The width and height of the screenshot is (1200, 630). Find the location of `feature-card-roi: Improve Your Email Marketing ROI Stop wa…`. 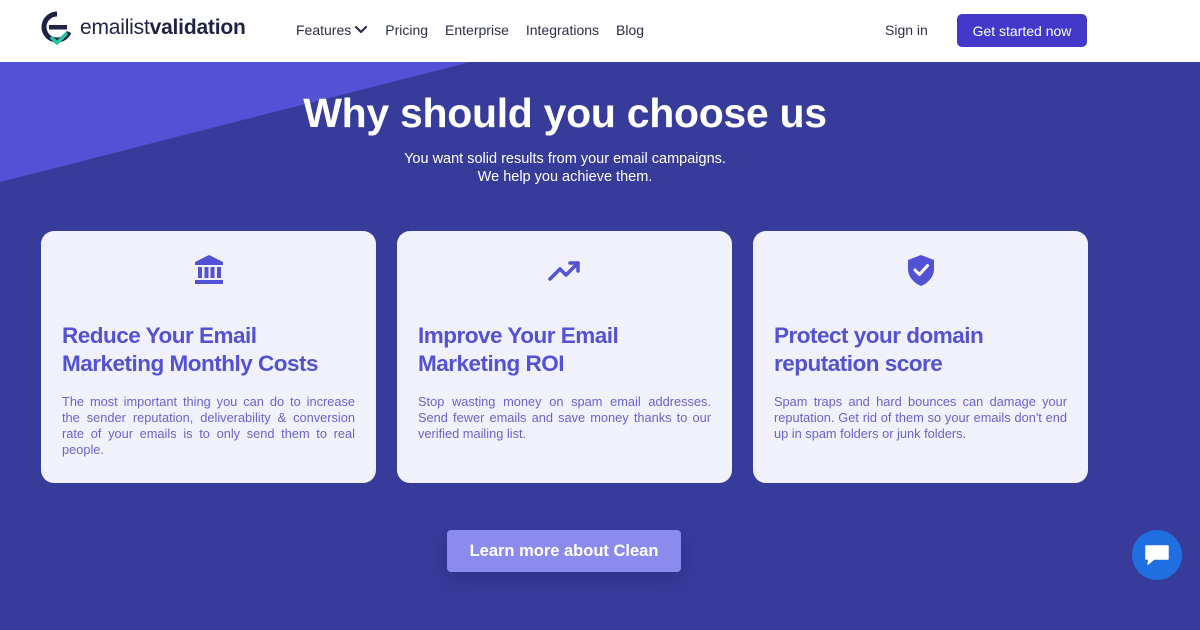

feature-card-roi: Improve Your Email Marketing ROI Stop wa… is located at coordinates (564, 357).